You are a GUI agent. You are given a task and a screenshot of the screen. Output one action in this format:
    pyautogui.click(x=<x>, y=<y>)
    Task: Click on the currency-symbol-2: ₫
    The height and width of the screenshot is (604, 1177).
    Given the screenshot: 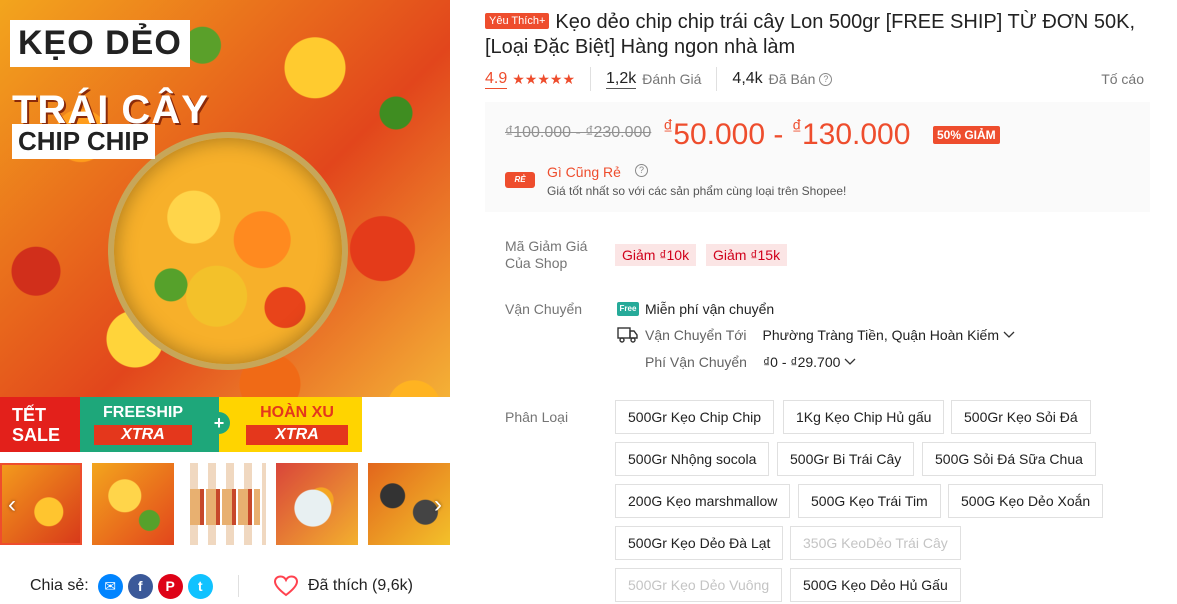 What is the action you would take?
    pyautogui.click(x=796, y=128)
    